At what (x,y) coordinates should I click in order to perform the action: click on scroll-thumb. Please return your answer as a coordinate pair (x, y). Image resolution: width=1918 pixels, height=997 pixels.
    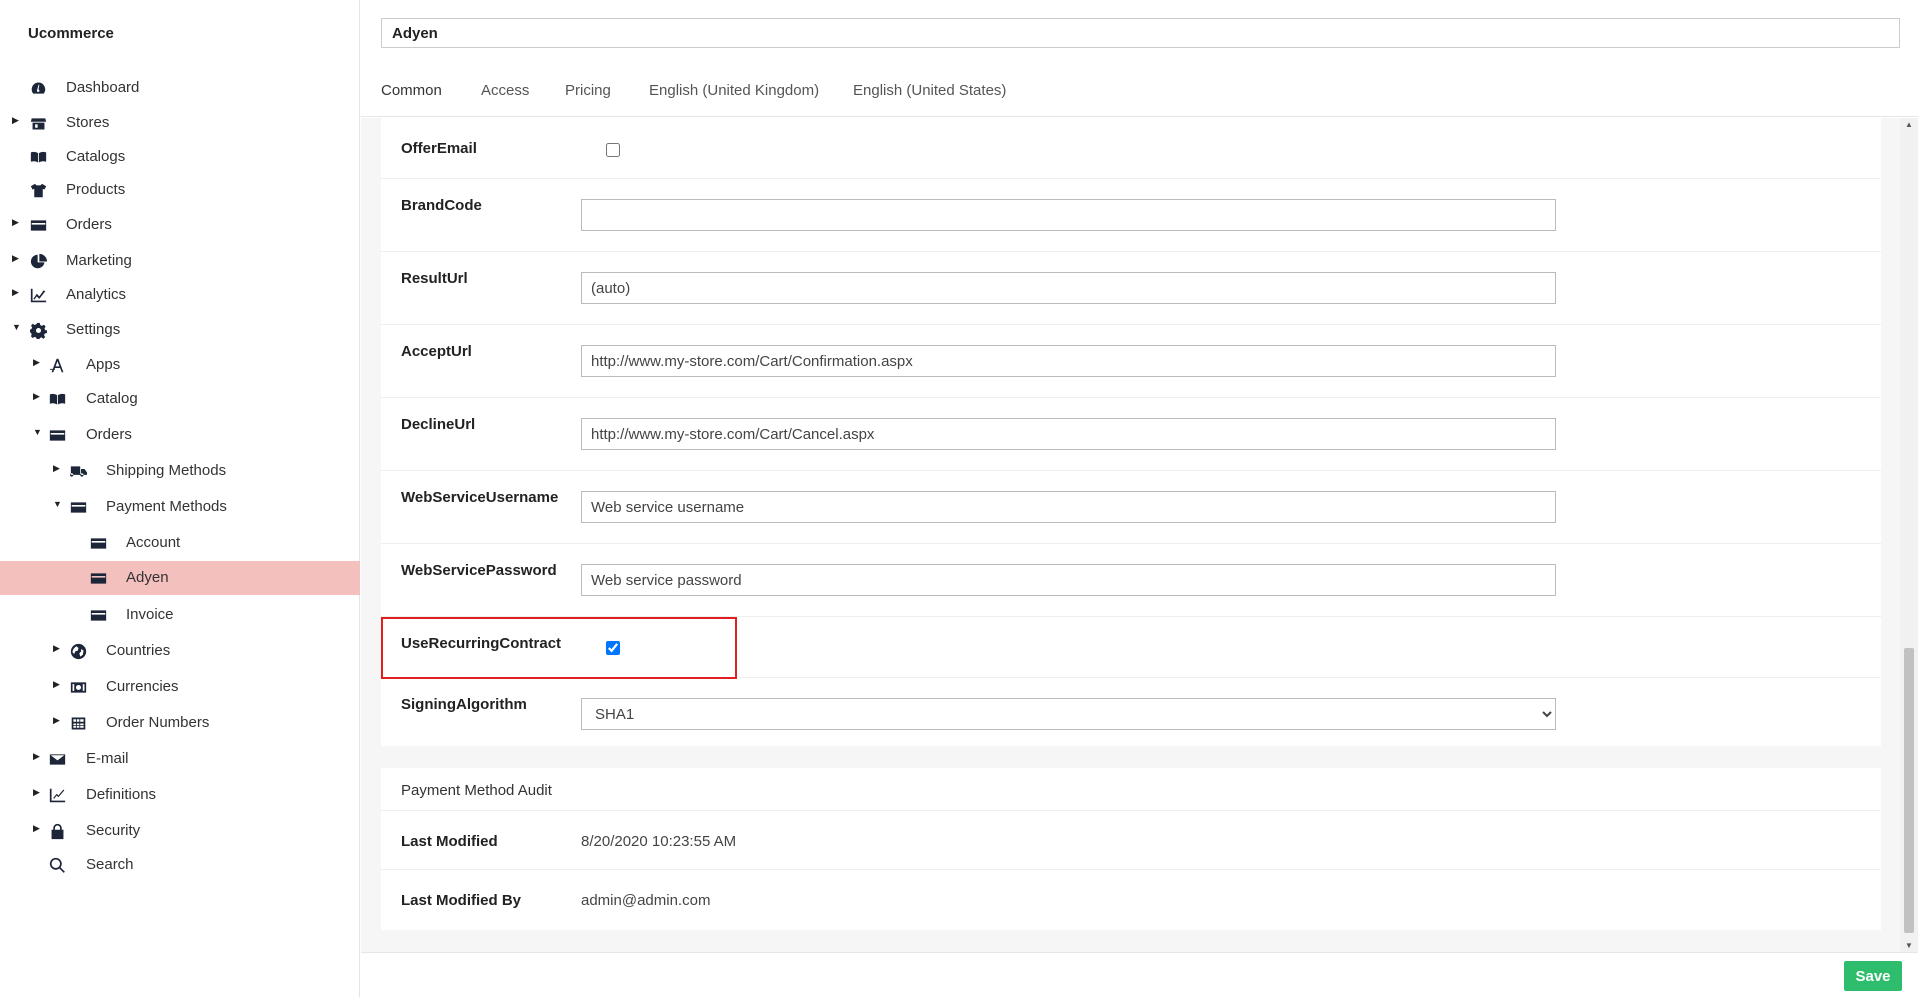
    Looking at the image, I should click on (1909, 790).